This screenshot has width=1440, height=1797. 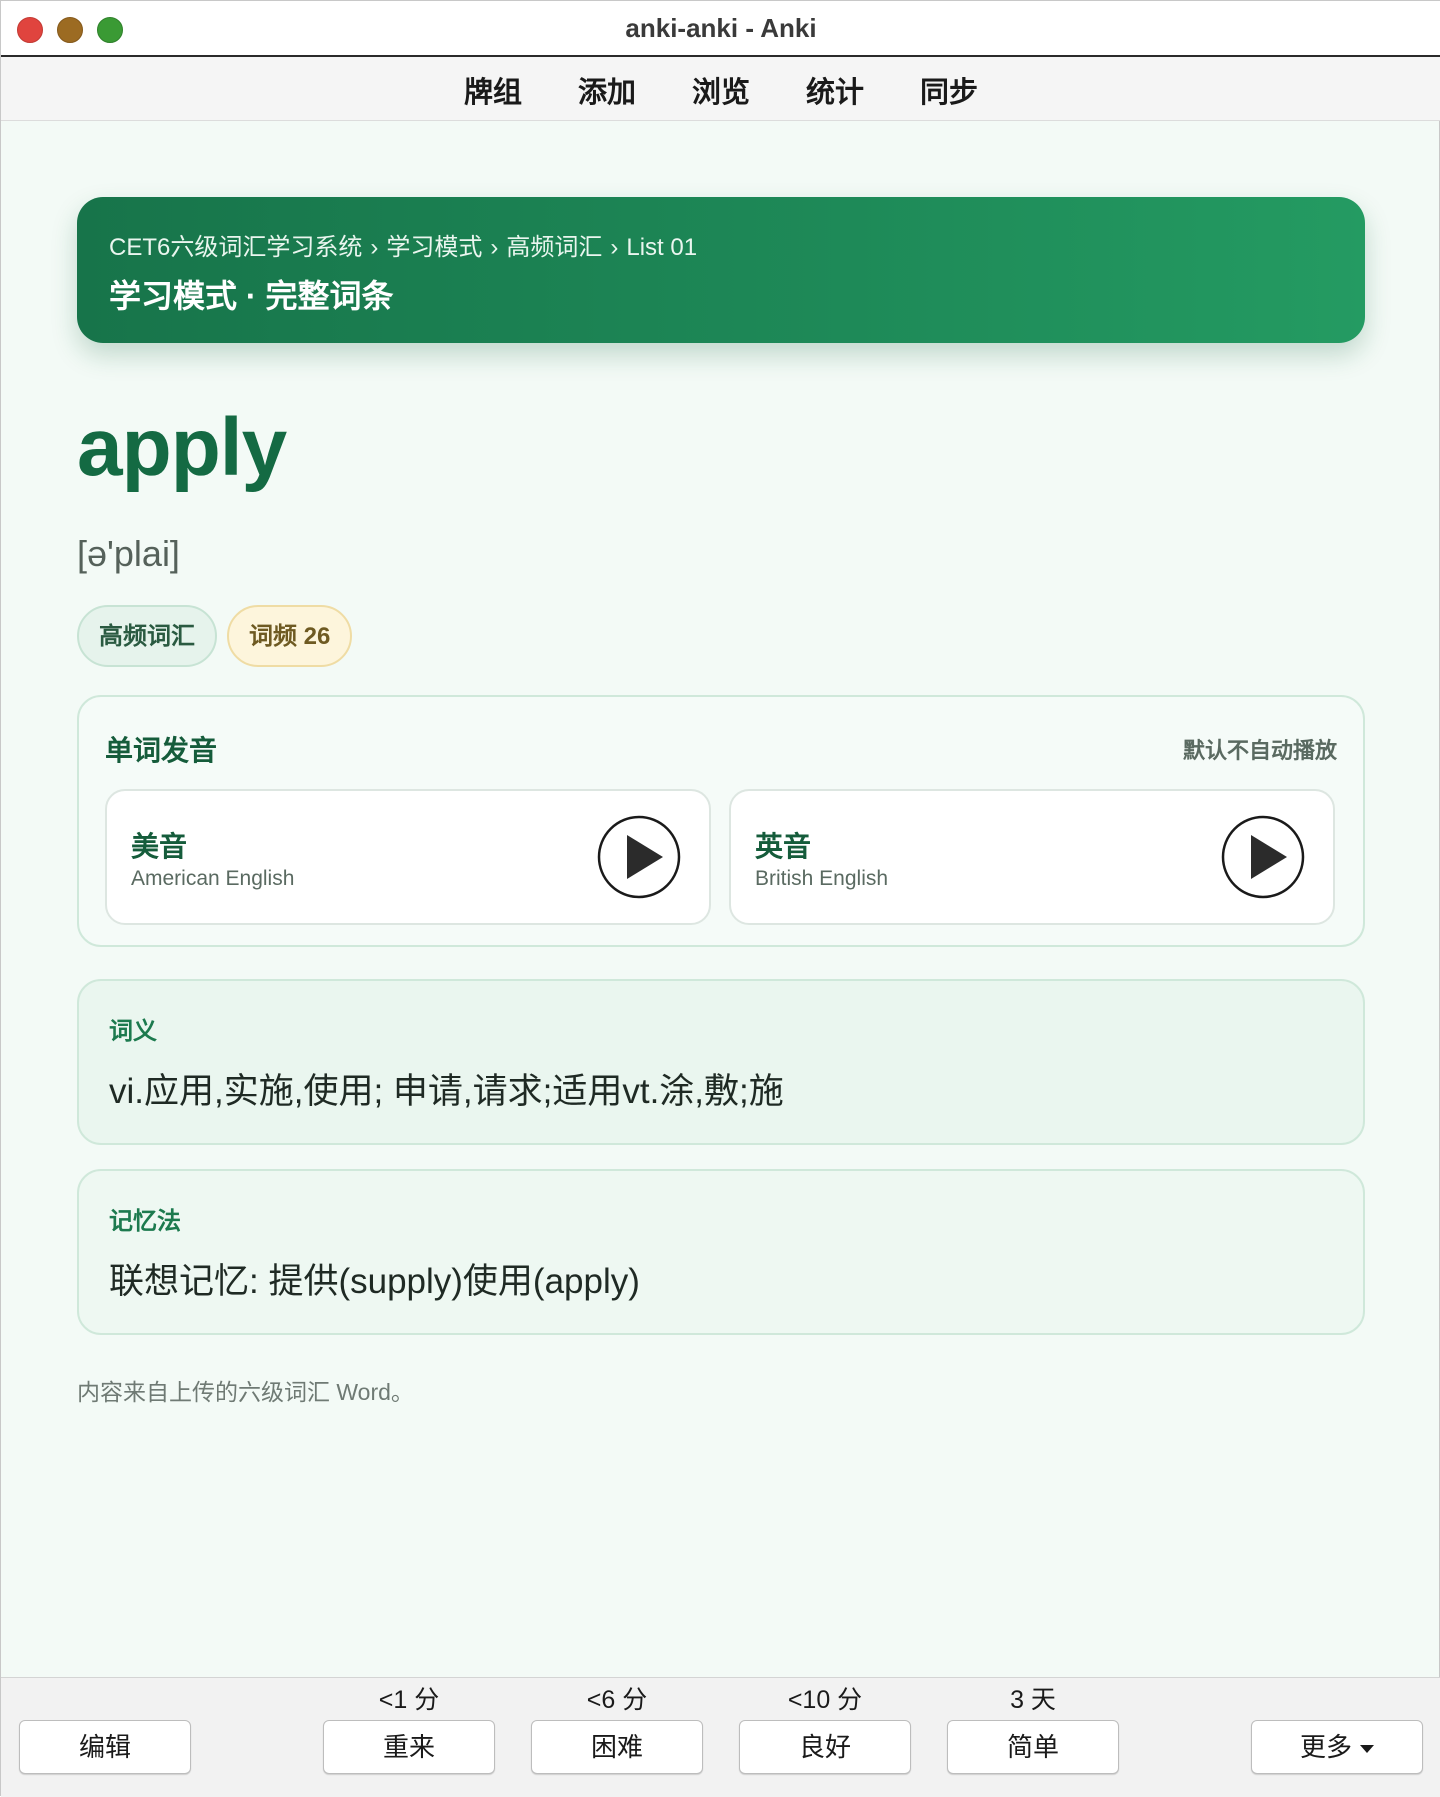 I want to click on phonetic: [ə'plai], so click(x=128, y=553).